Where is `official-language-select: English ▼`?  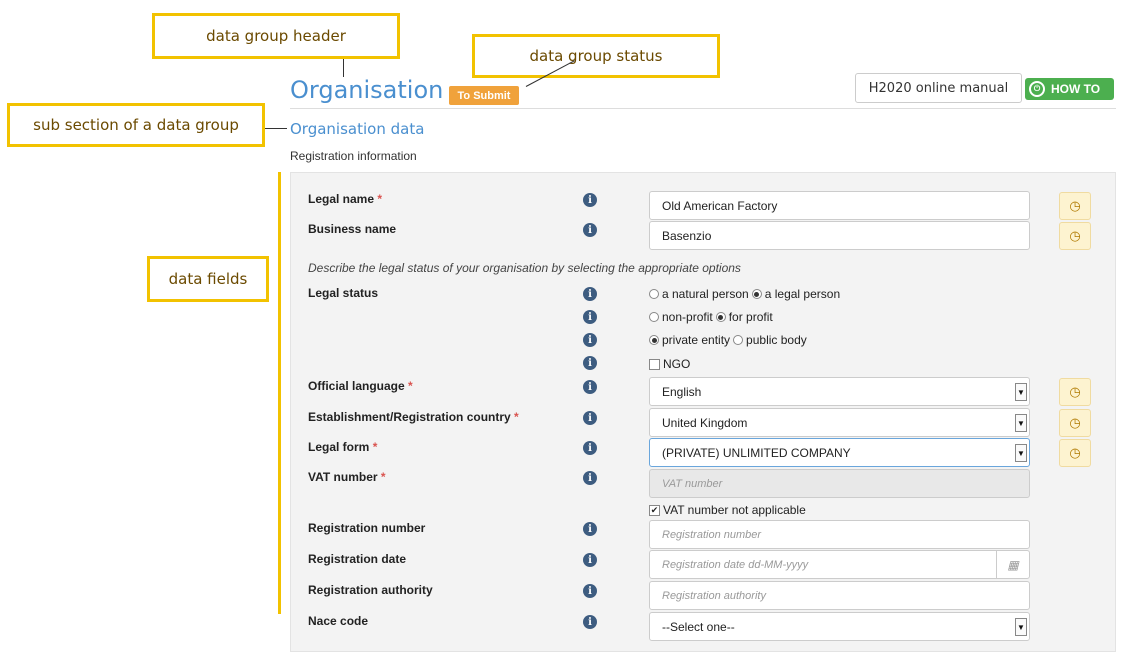 official-language-select: English ▼ is located at coordinates (839, 391).